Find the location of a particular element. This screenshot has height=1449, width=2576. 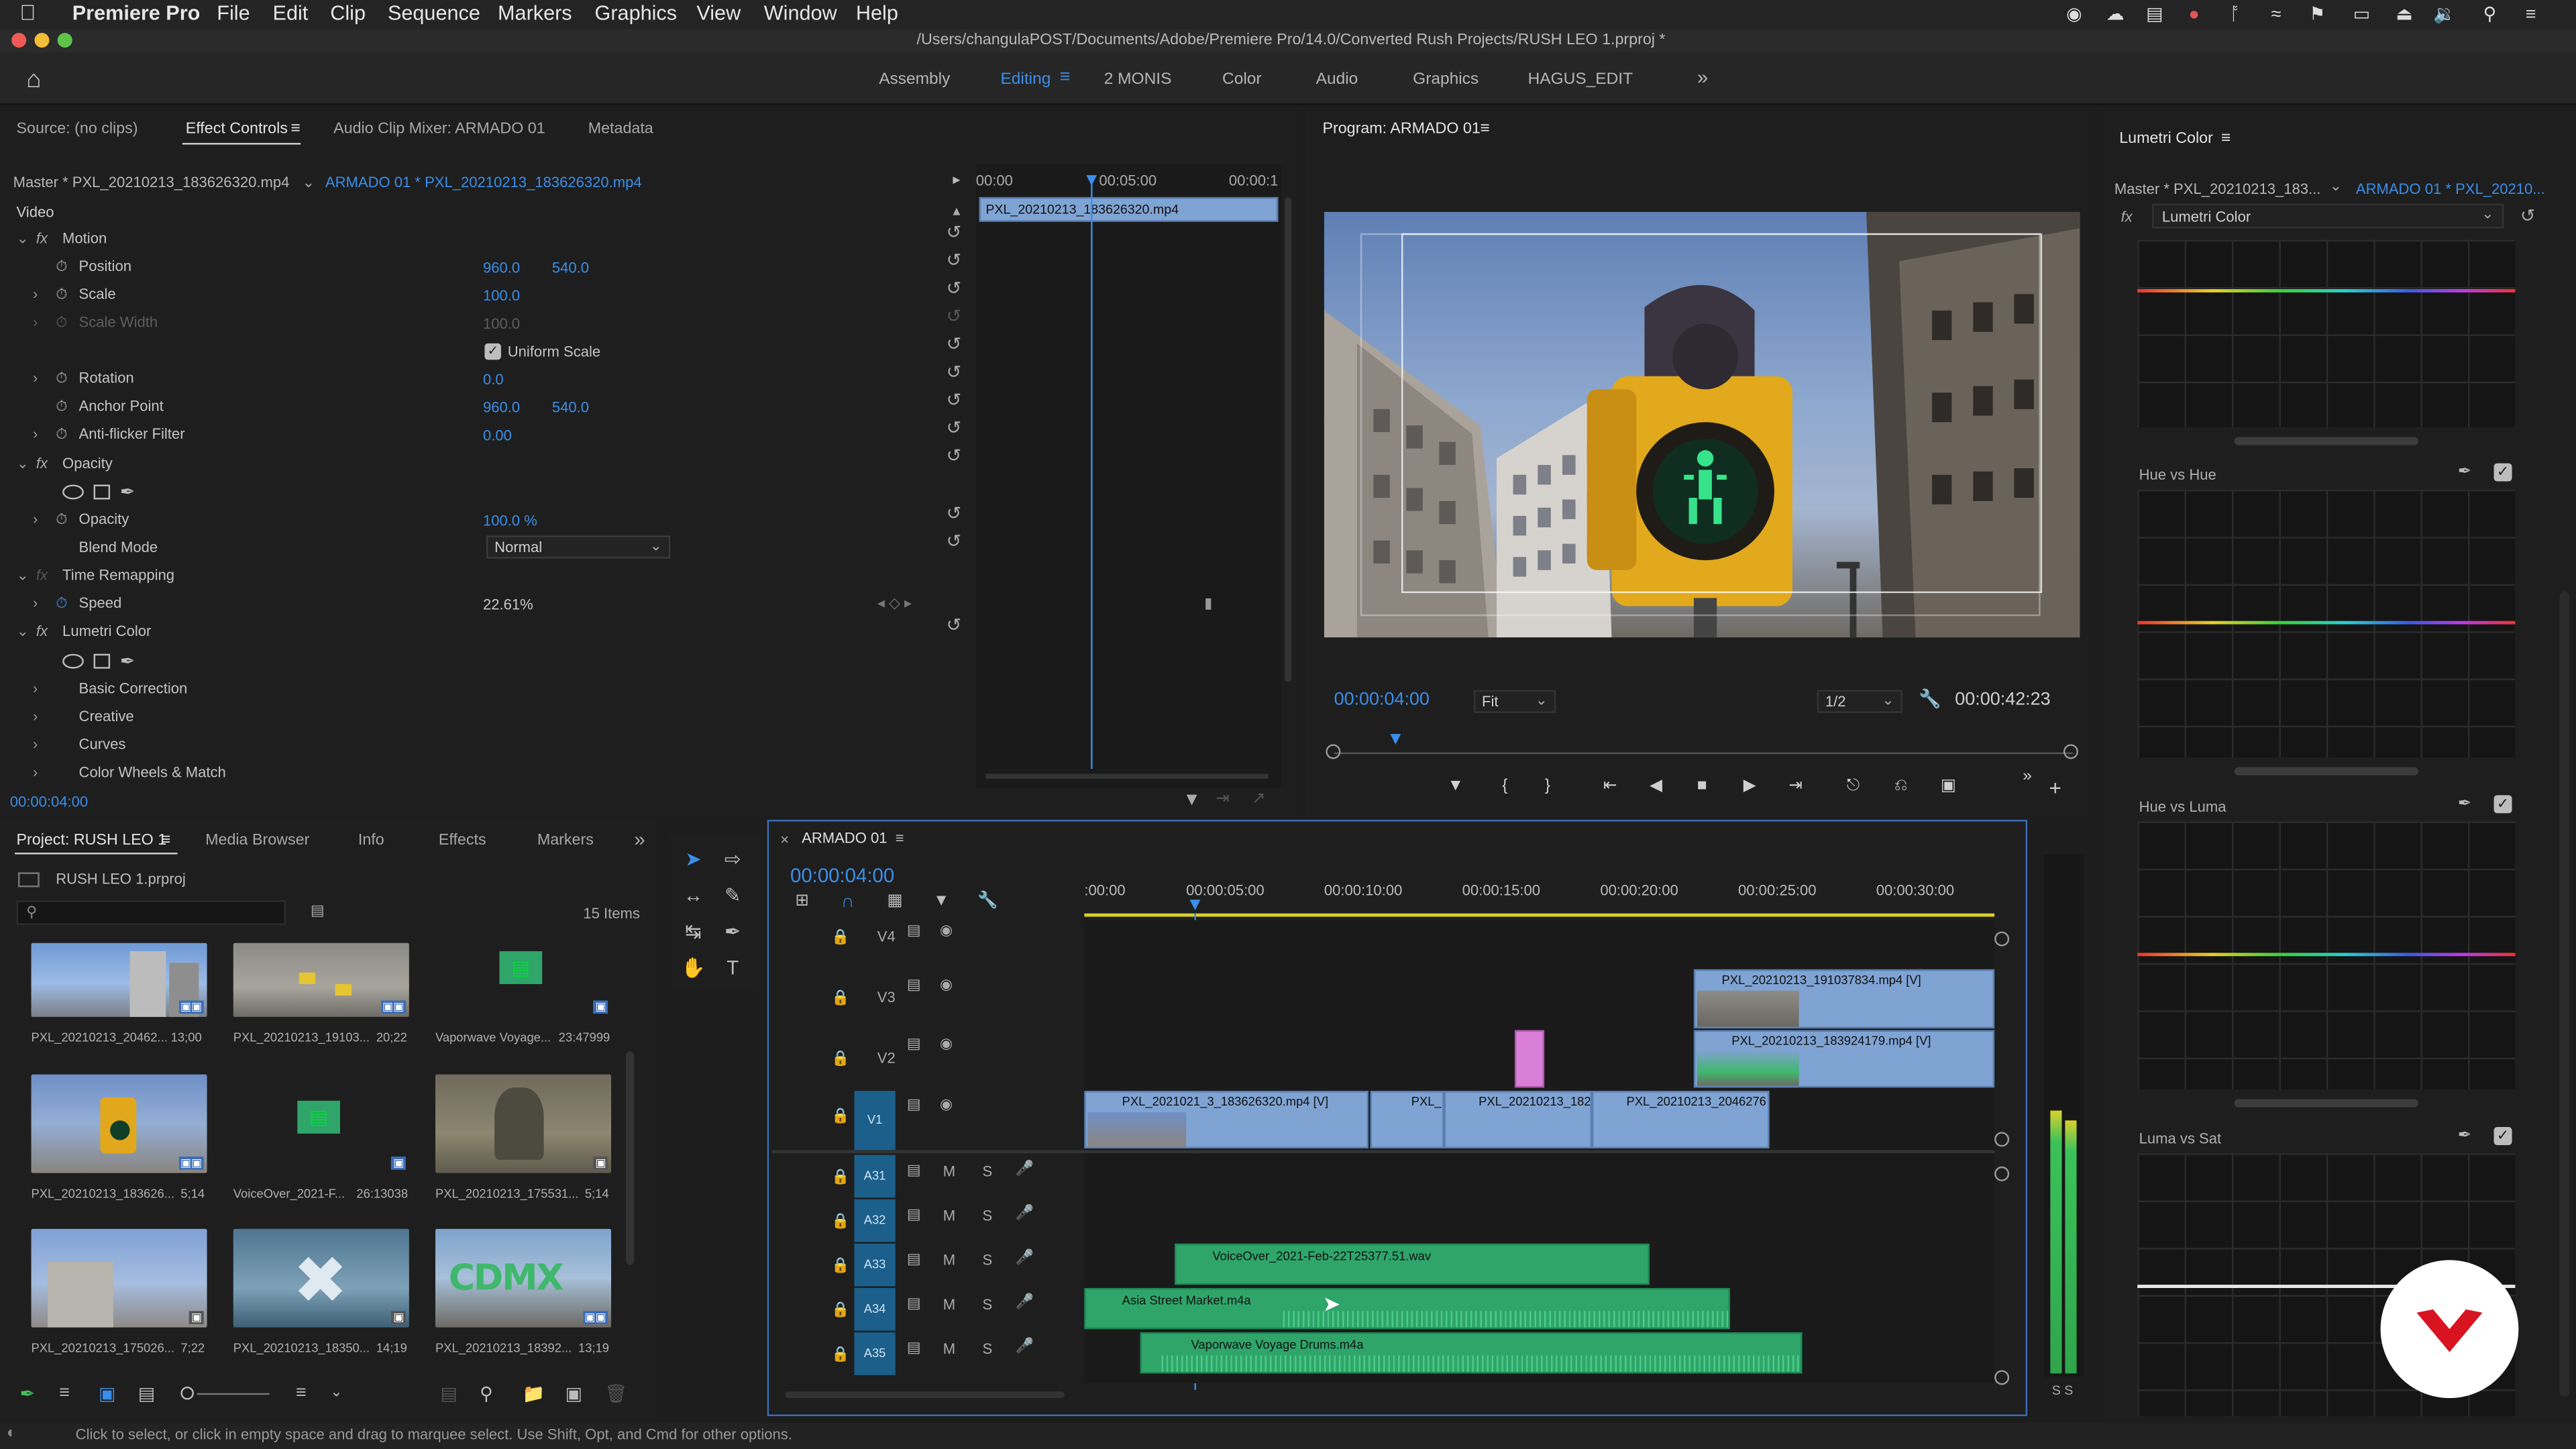

hue-vs-luma-curve is located at coordinates (2326, 955).